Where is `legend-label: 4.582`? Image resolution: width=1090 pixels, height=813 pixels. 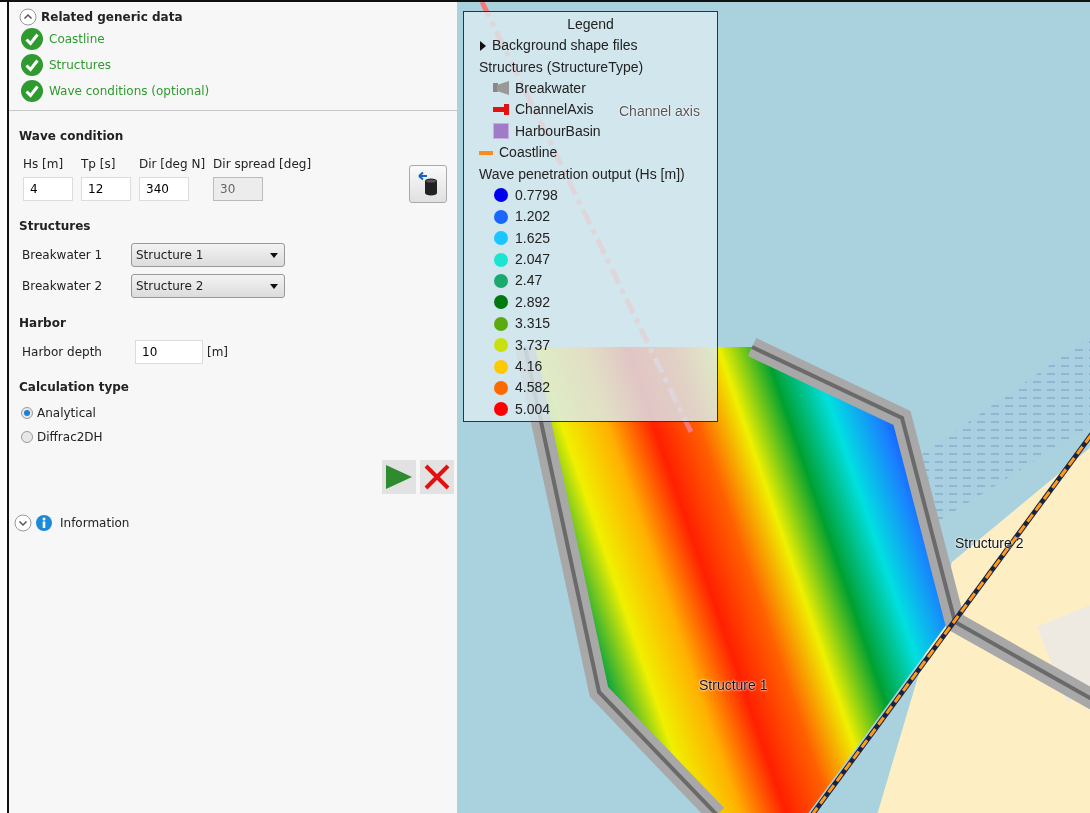
legend-label: 4.582 is located at coordinates (533, 388).